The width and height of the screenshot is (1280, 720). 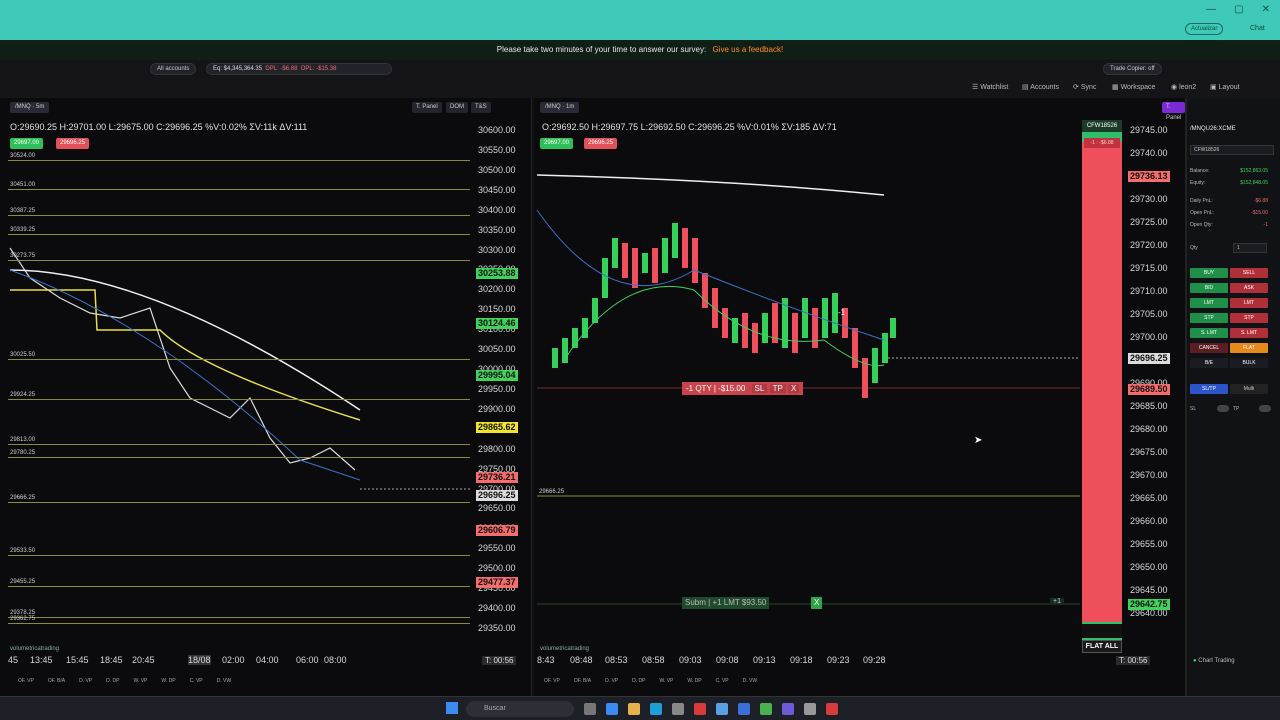 What do you see at coordinates (560, 107) in the screenshot?
I see `chart2-symbol-tab: /MNQ · 1m` at bounding box center [560, 107].